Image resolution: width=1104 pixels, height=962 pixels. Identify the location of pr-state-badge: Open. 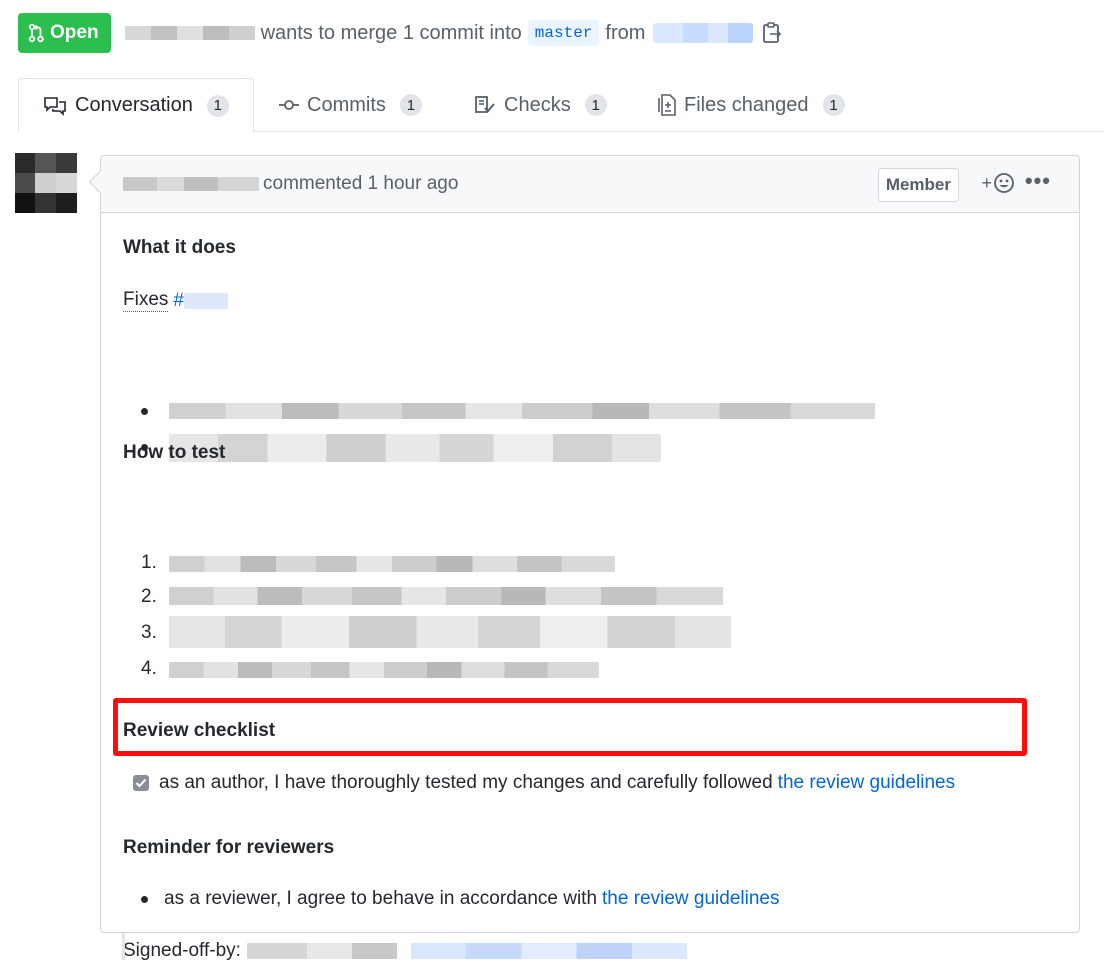
(64, 33).